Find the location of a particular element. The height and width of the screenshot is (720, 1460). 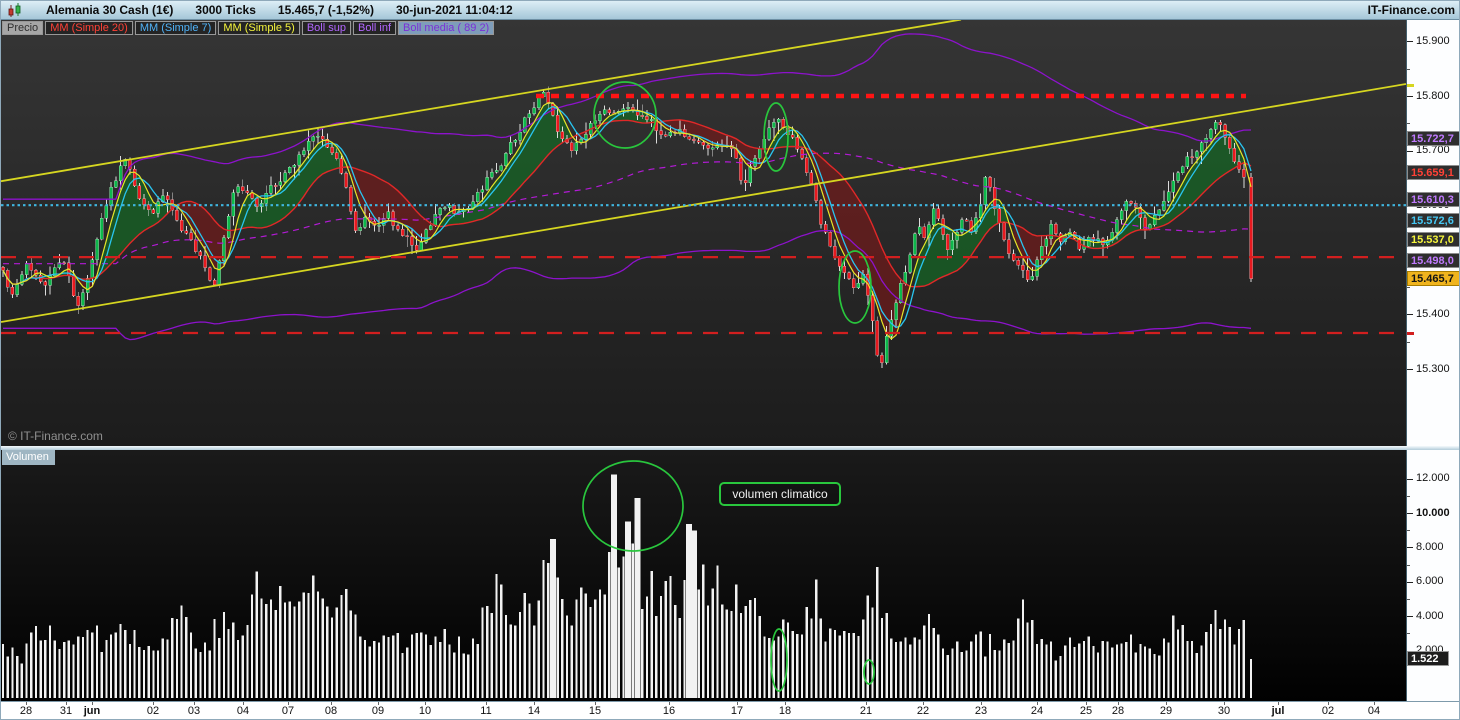

date-axis-label: 15 is located at coordinates (595, 711).